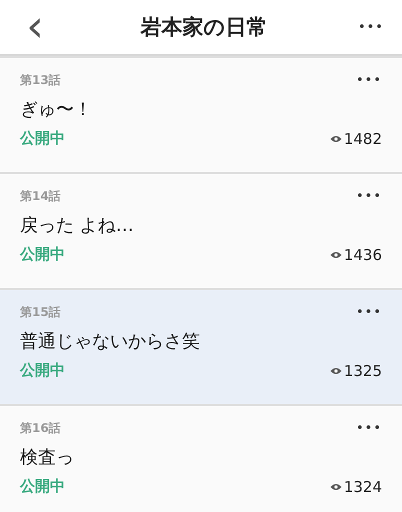 This screenshot has height=512, width=402. I want to click on page-title: 岩本家の日常, so click(204, 27).